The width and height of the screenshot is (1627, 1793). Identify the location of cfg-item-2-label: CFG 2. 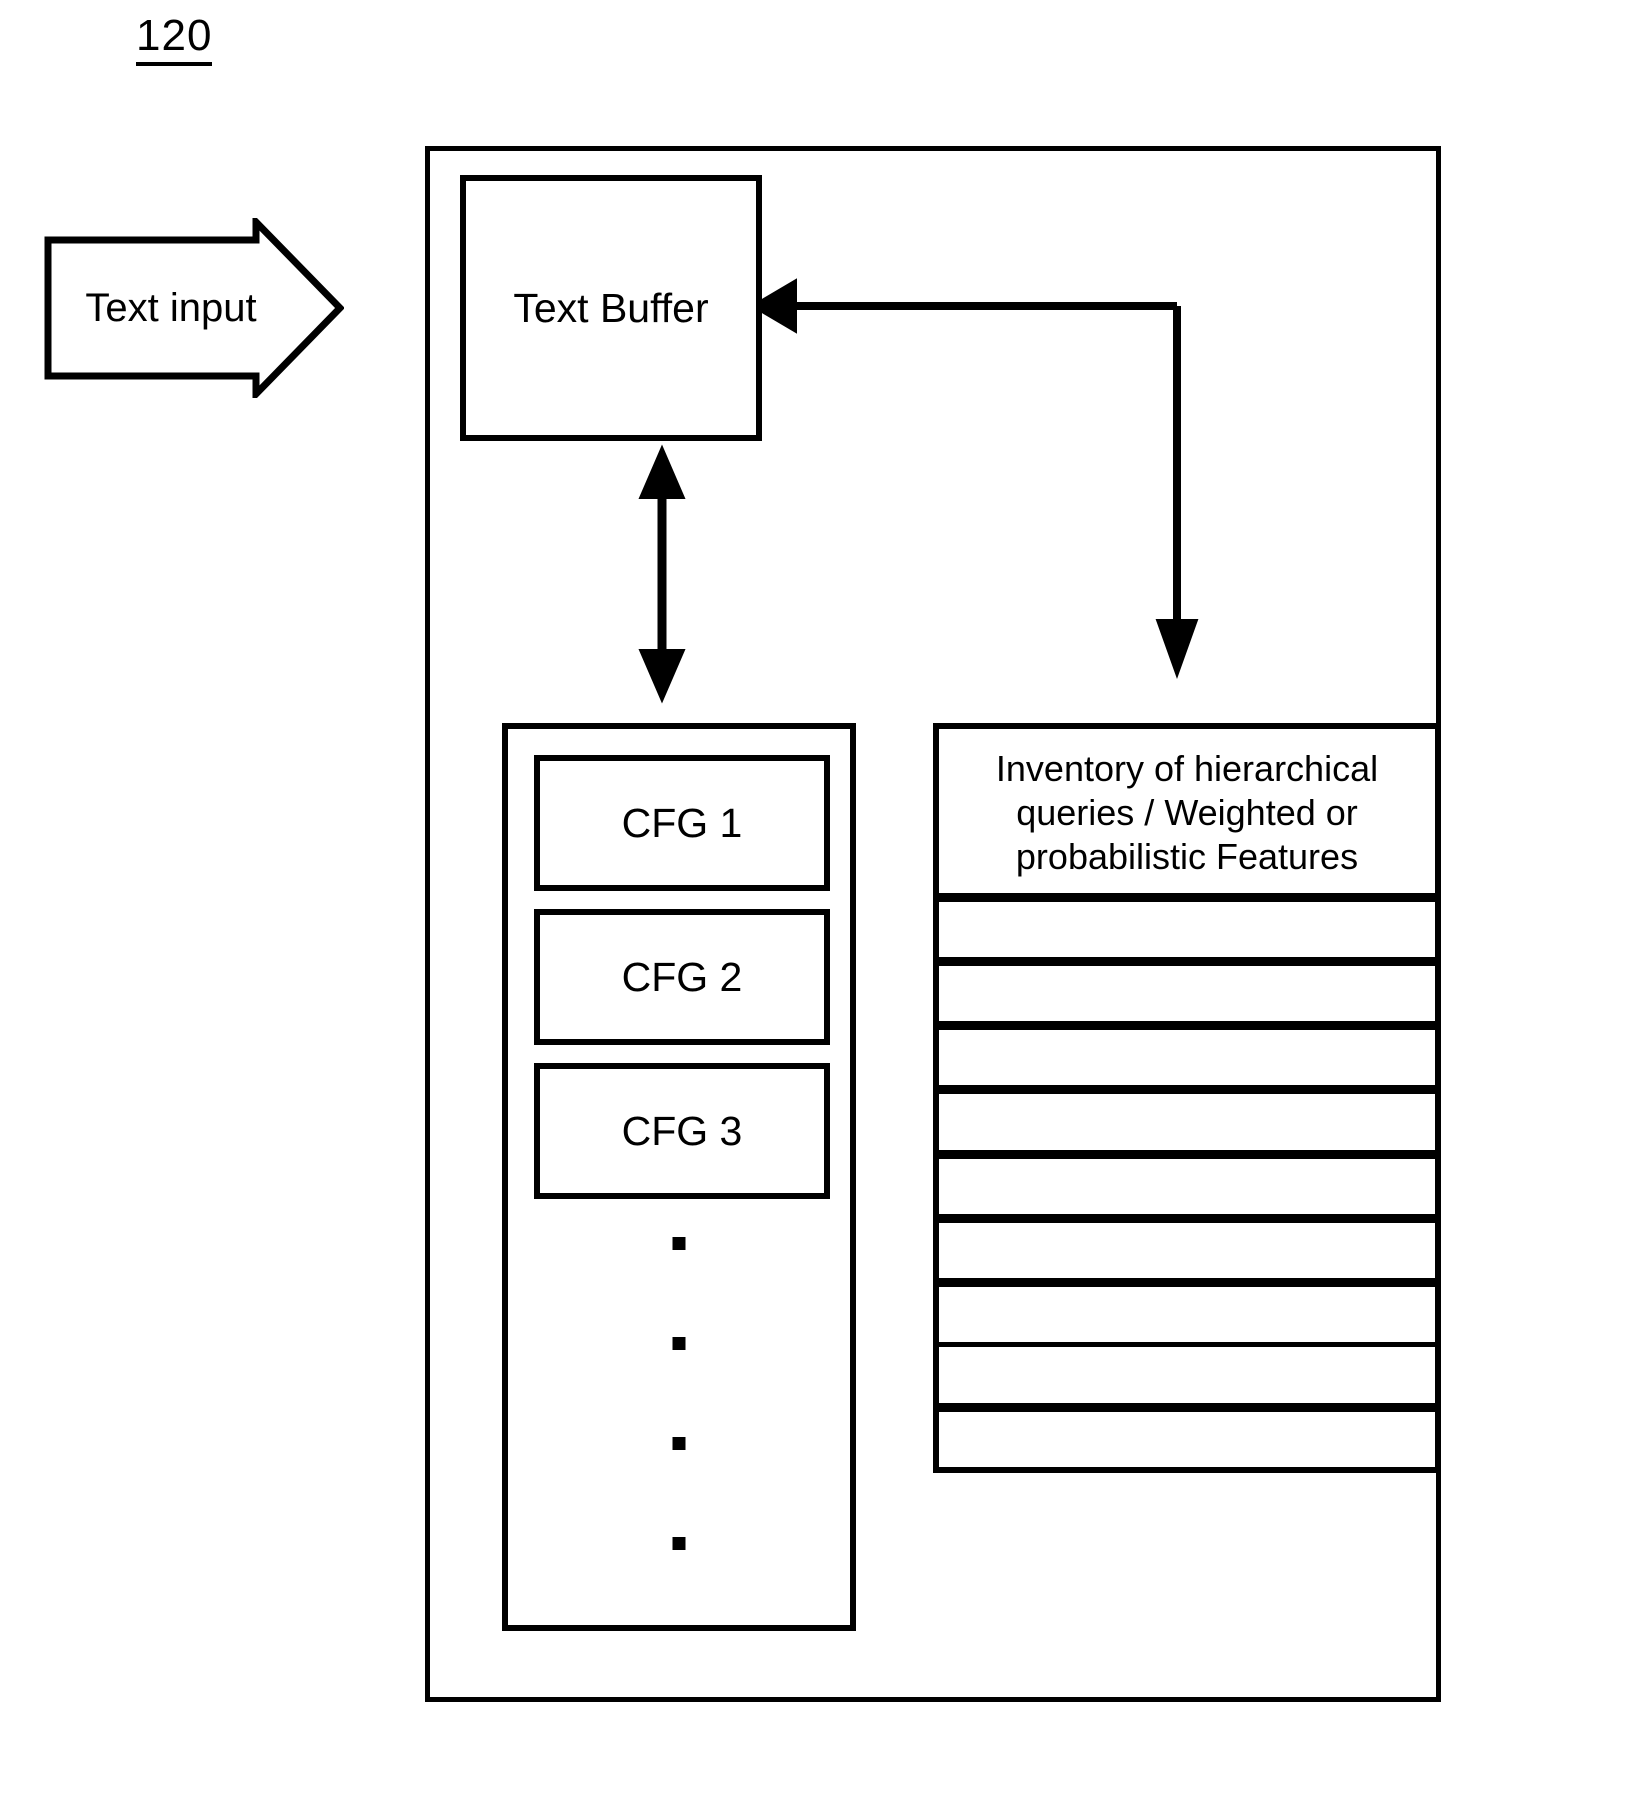
(682, 976).